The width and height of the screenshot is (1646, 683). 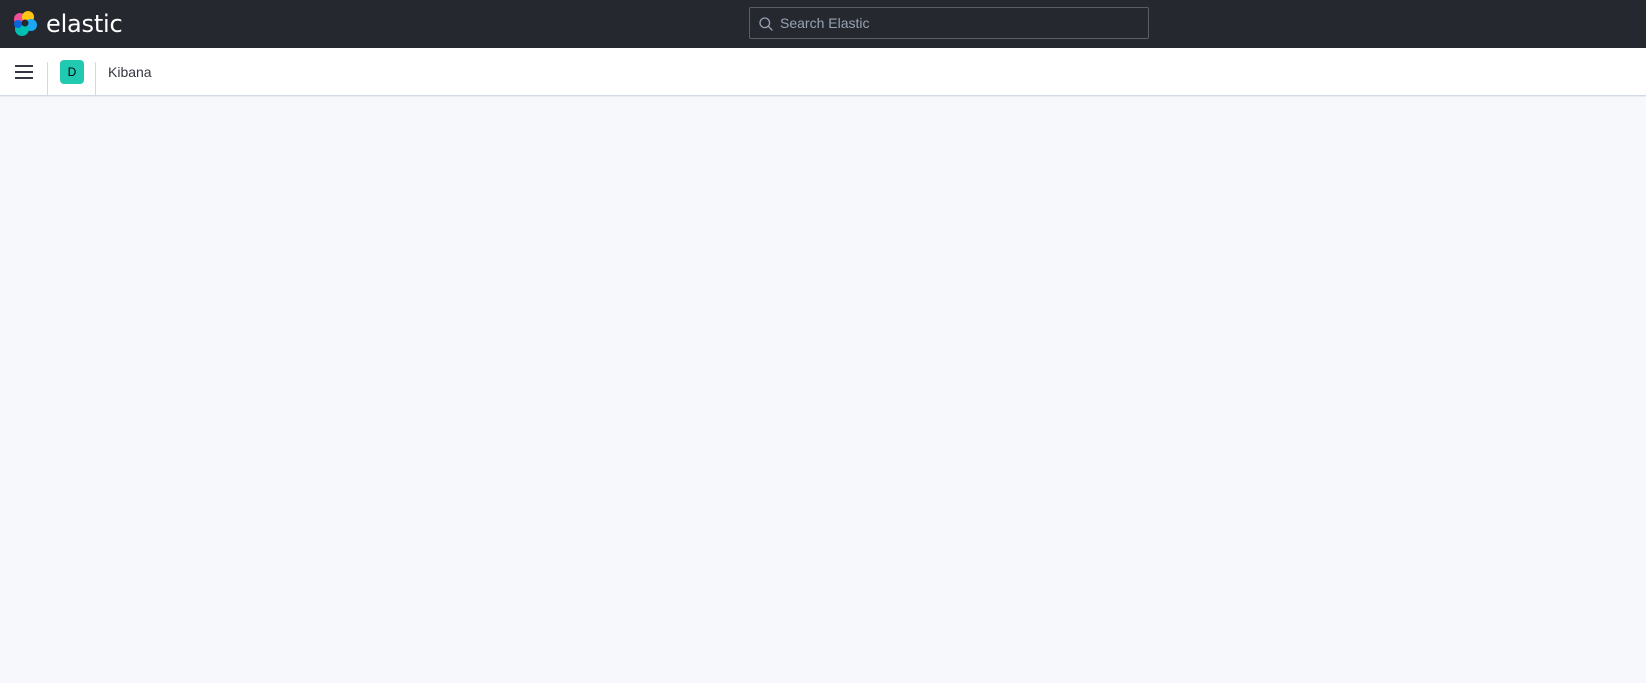 I want to click on breadcrumb: Kibana, so click(x=130, y=72).